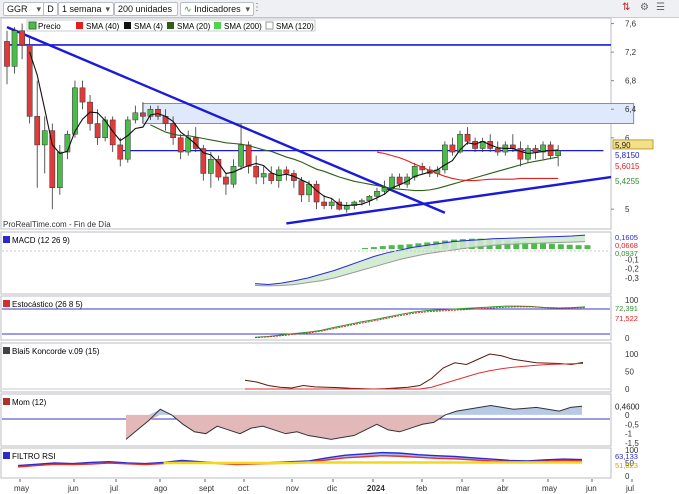 The height and width of the screenshot is (494, 679). Describe the element at coordinates (629, 488) in the screenshot. I see `time-tick-label: jul` at that location.